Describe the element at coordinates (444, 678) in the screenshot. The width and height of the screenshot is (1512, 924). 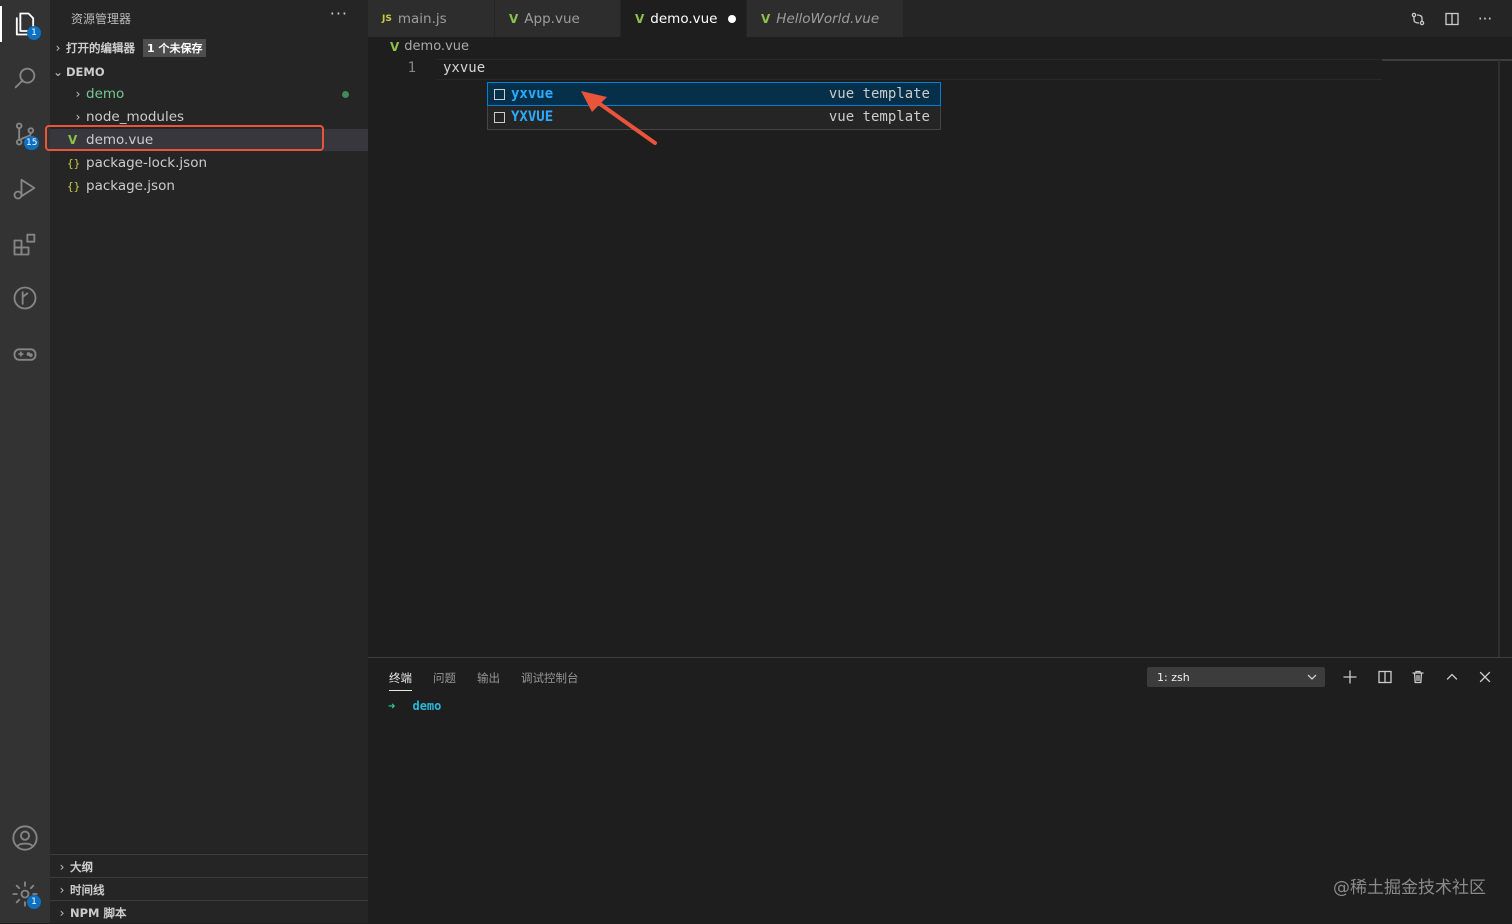
I see `tab-problems: 问题` at that location.